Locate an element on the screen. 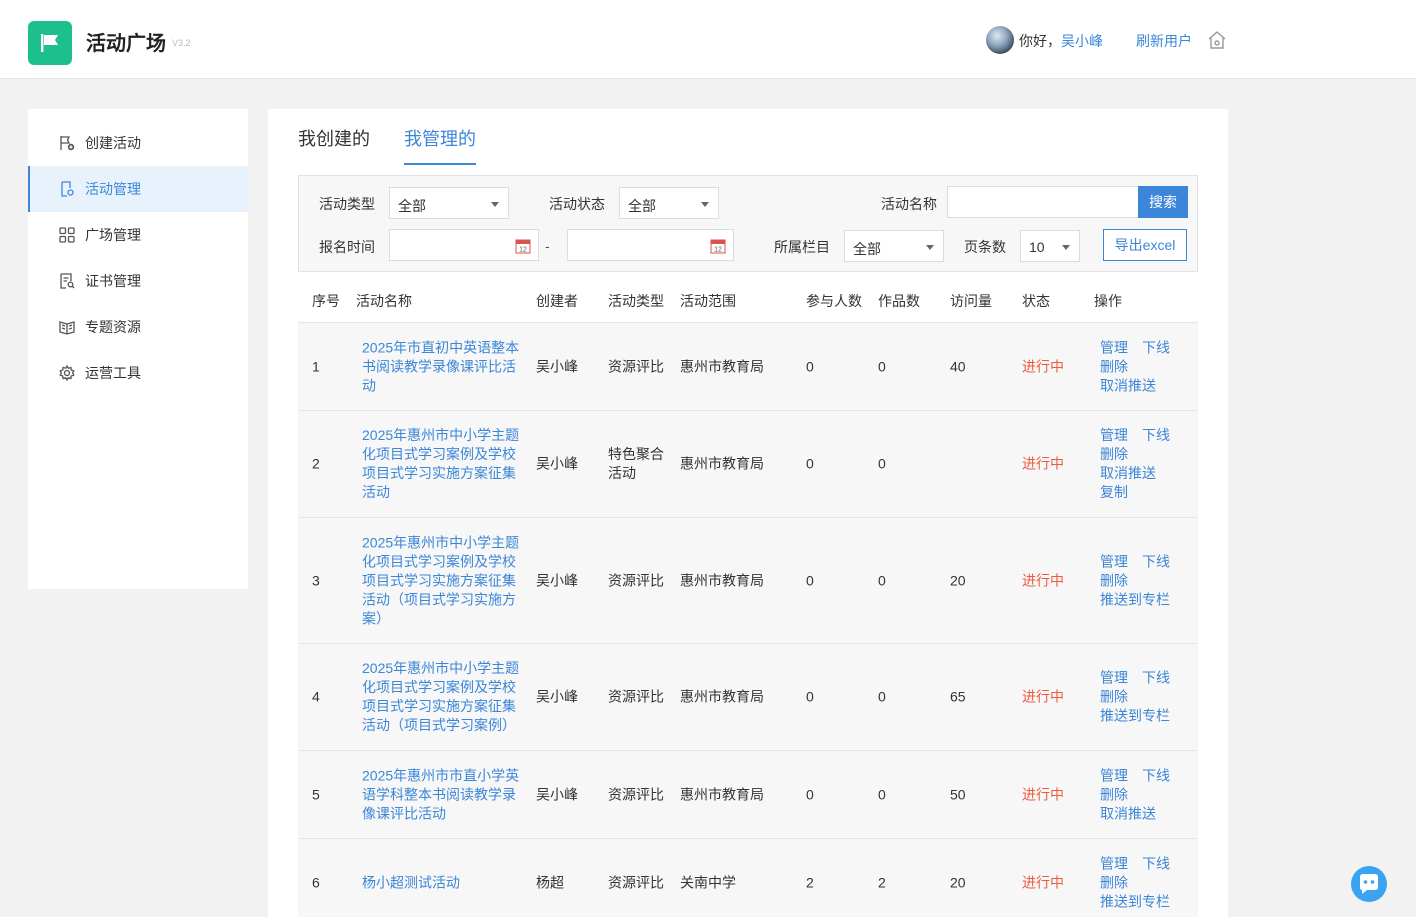 The image size is (1416, 917). refresh-user-link: 刷新用户 is located at coordinates (1164, 41).